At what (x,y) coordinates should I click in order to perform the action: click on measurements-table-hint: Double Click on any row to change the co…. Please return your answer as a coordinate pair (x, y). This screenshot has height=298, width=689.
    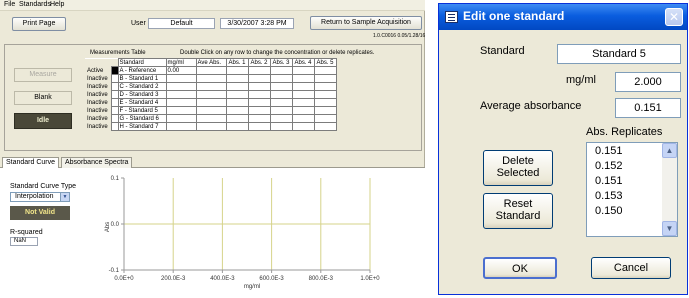
    Looking at the image, I should click on (277, 53).